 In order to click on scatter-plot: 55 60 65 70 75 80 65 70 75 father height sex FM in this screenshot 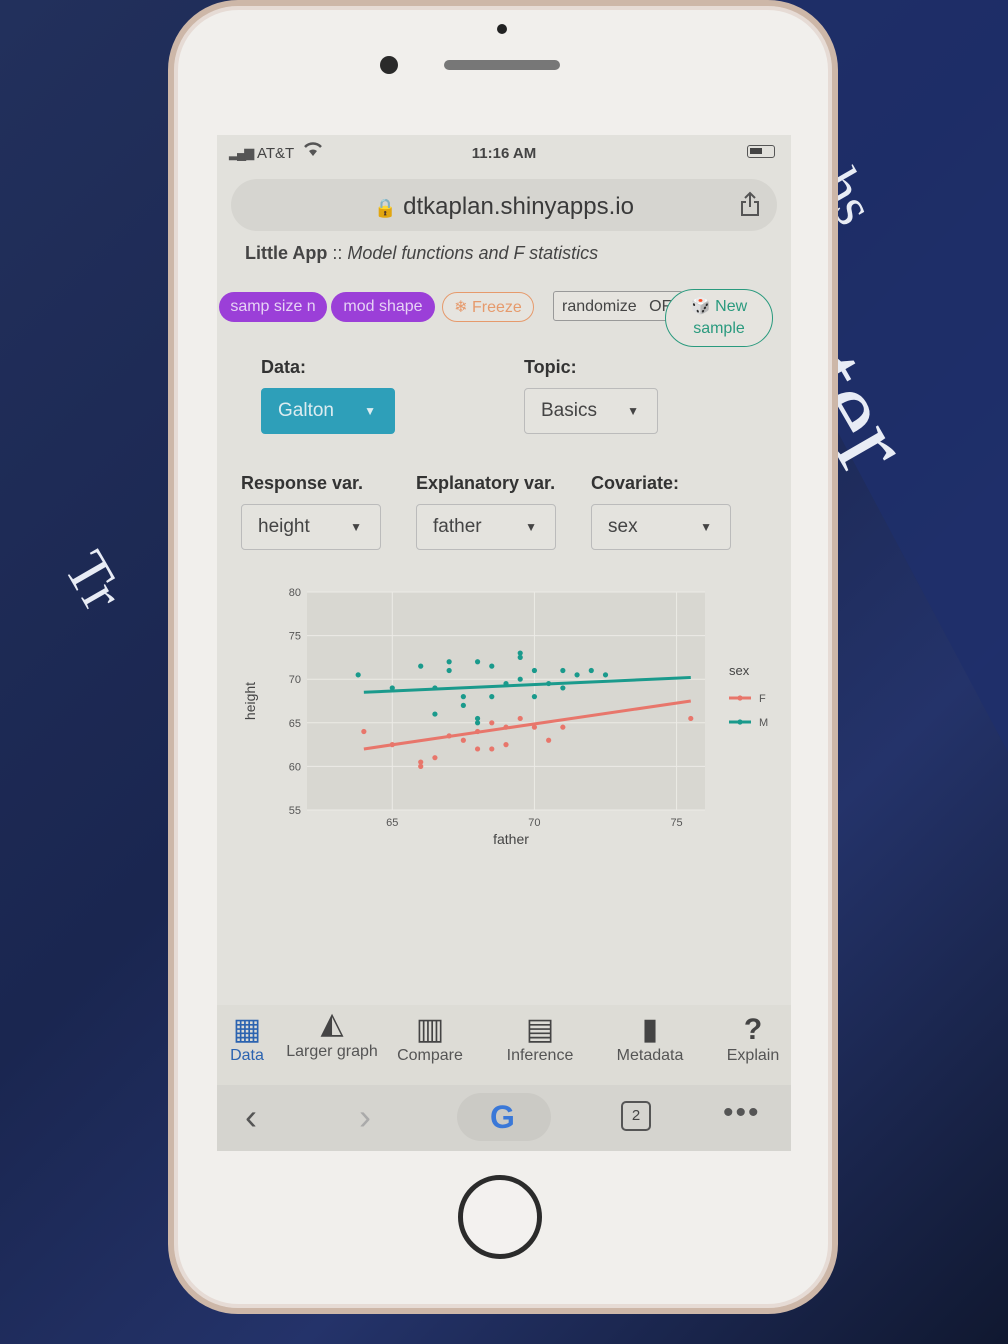, I will do `click(505, 717)`.